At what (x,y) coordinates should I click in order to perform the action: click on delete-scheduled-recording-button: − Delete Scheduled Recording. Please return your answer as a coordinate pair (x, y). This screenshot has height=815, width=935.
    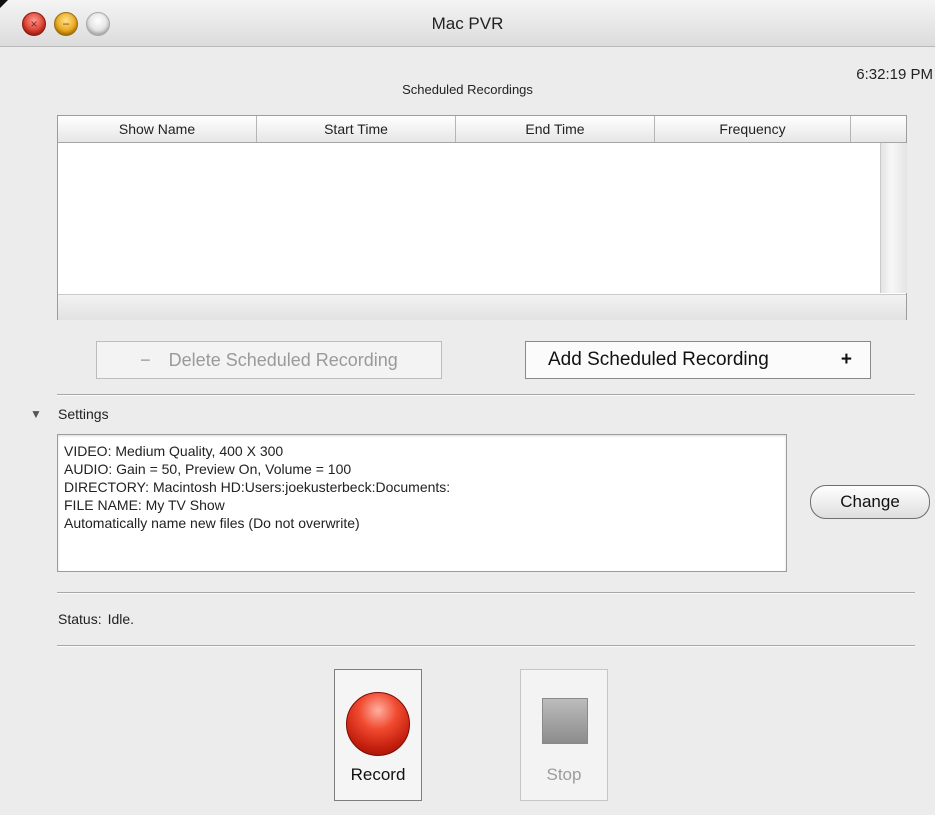
    Looking at the image, I should click on (269, 360).